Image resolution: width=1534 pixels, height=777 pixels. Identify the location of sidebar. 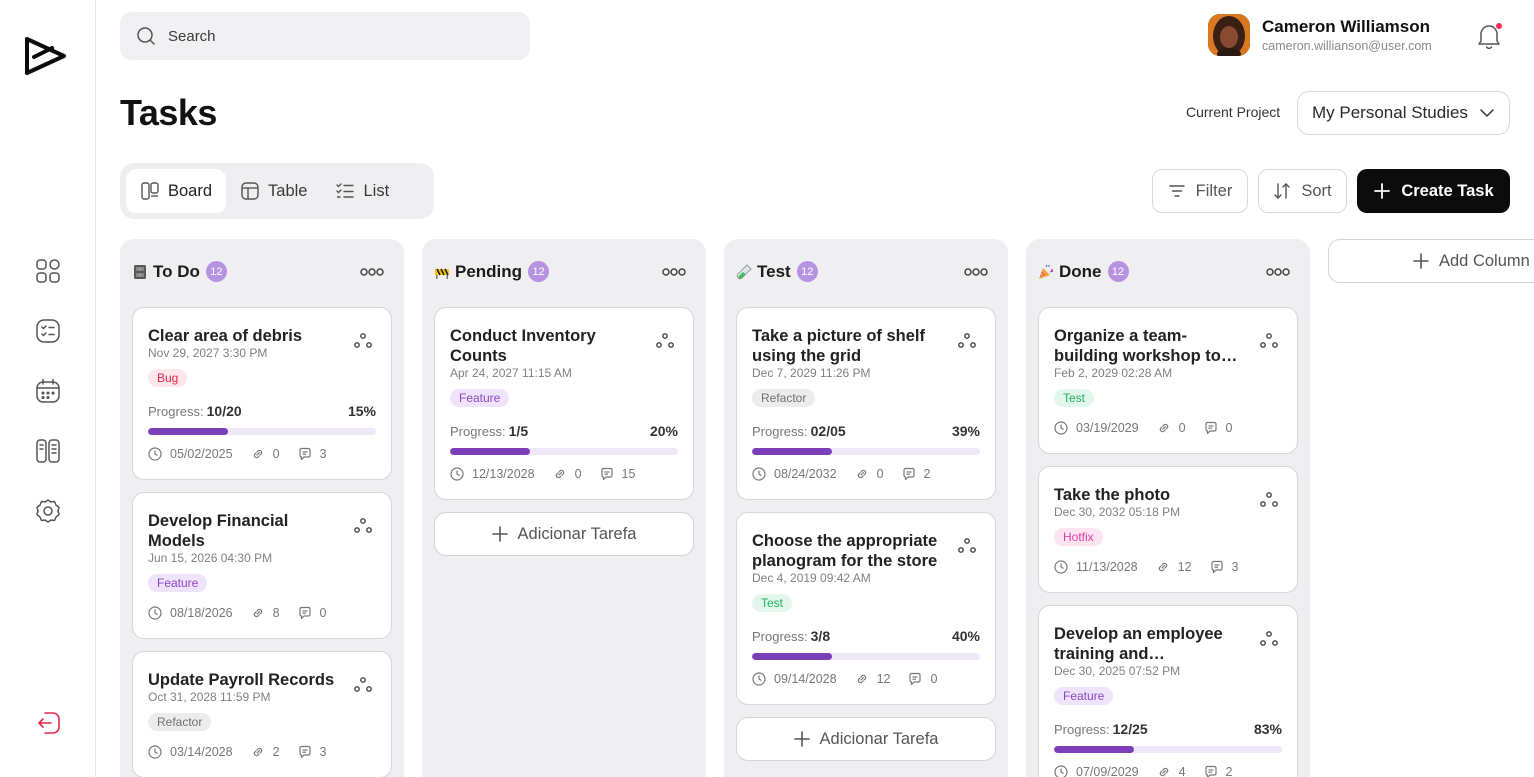
(48, 388).